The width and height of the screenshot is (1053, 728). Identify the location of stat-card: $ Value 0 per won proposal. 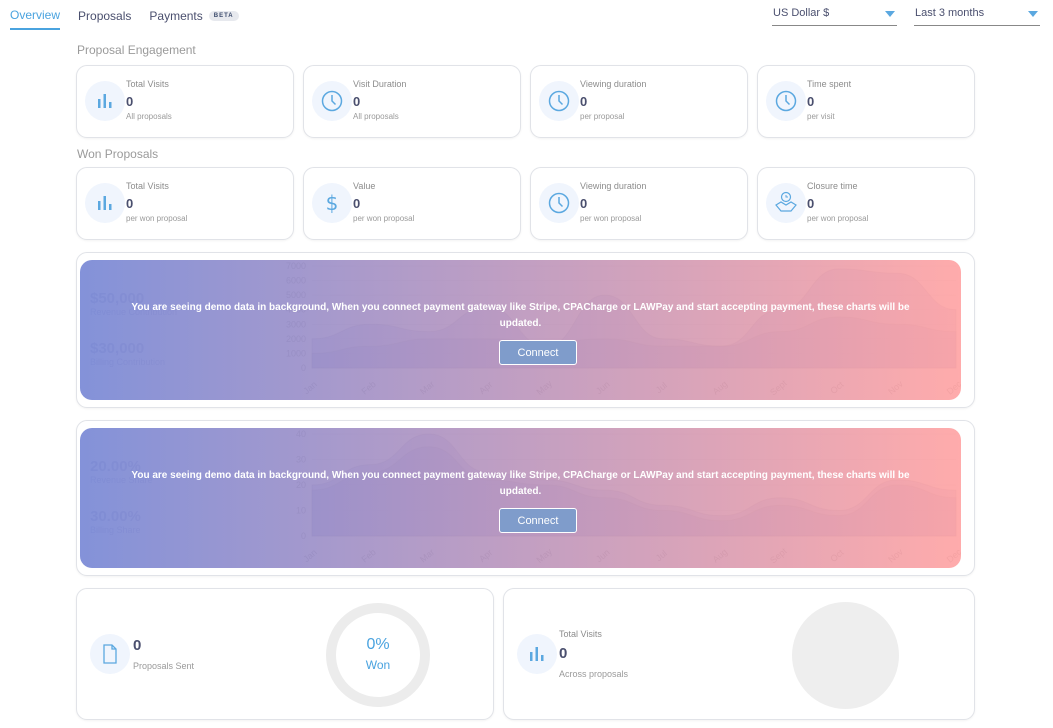
(412, 203).